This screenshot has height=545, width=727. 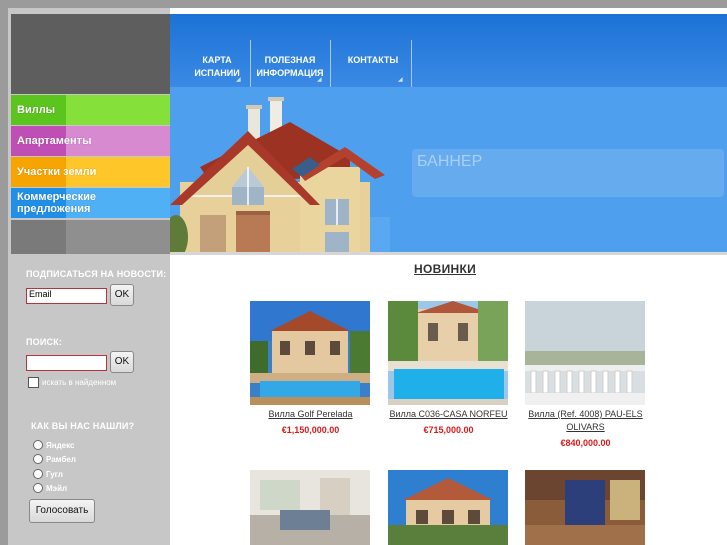 I want to click on listing-price: €715,000.00, so click(x=448, y=430).